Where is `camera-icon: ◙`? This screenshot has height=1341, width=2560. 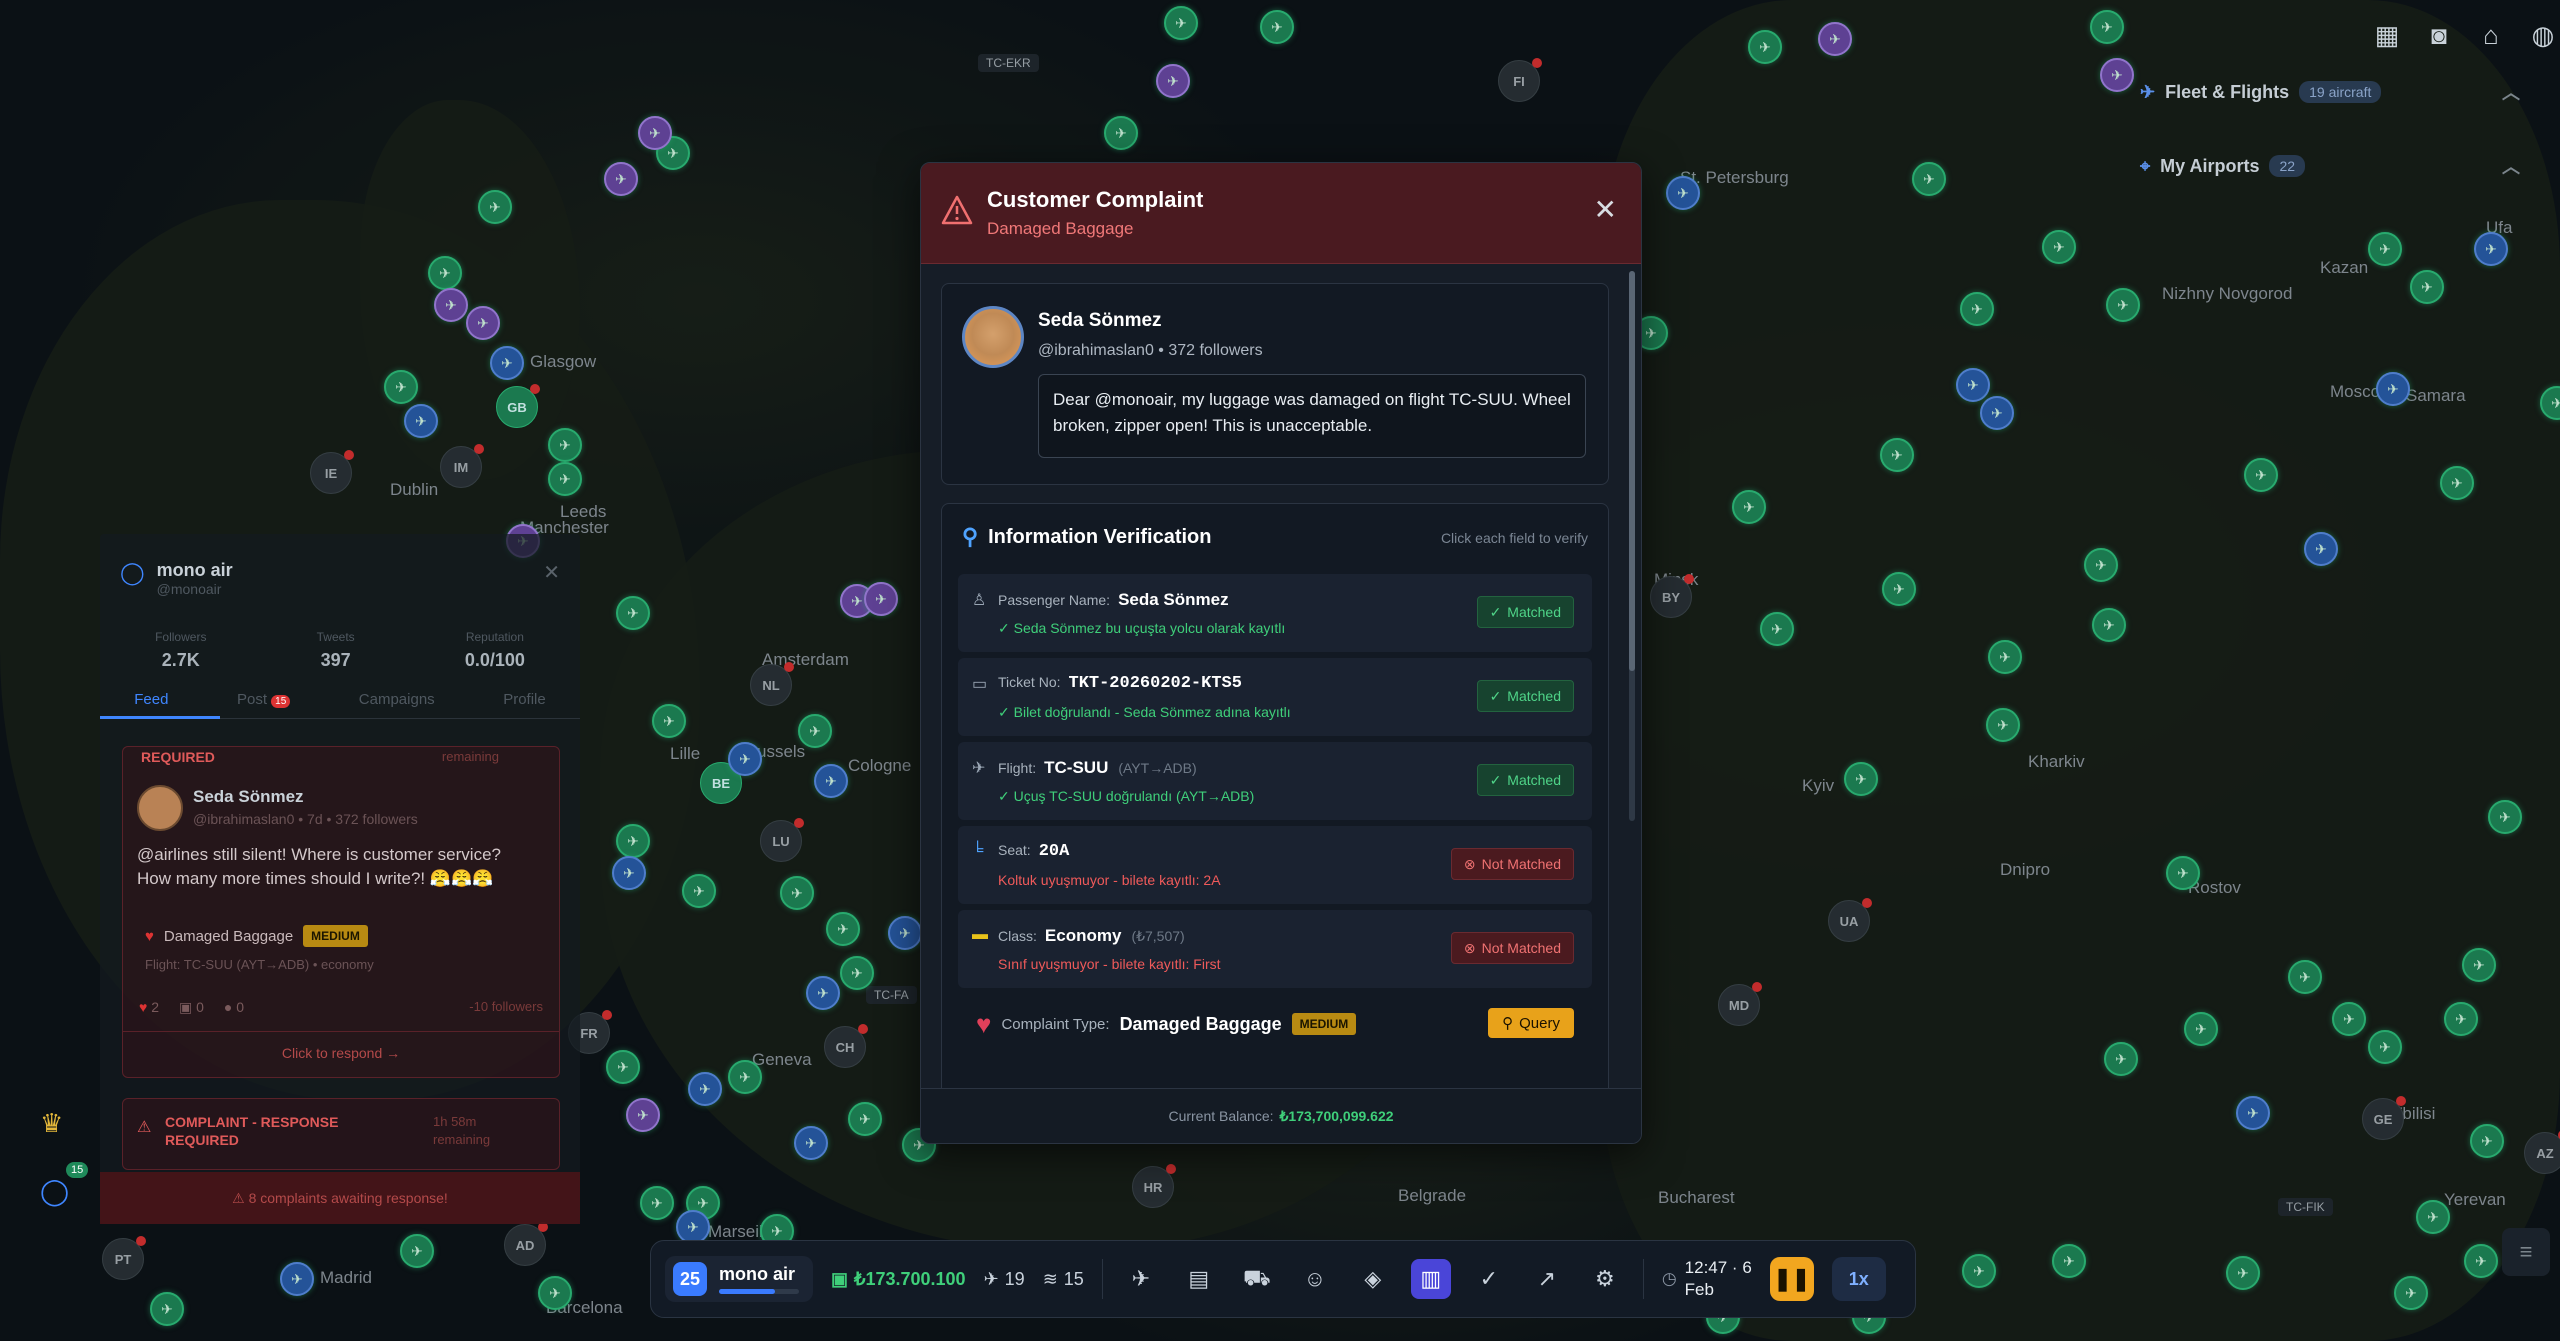
camera-icon: ◙ is located at coordinates (2439, 35).